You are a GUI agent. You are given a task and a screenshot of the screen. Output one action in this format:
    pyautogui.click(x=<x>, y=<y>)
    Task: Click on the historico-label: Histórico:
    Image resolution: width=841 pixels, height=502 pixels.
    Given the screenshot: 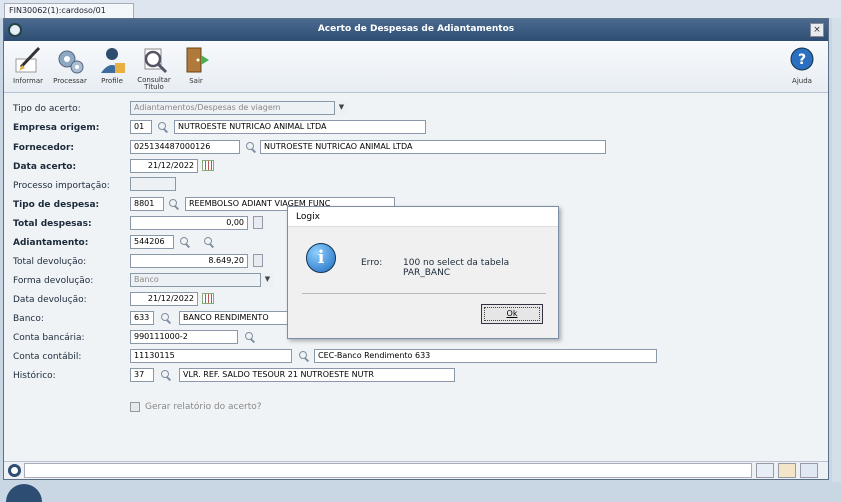 What is the action you would take?
    pyautogui.click(x=34, y=376)
    